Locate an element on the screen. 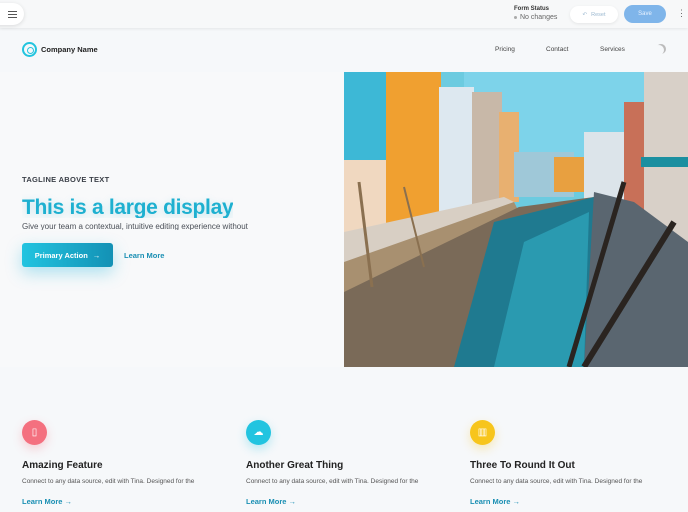 This screenshot has width=688, height=512. hero-title: This is a large display is located at coordinates (128, 207).